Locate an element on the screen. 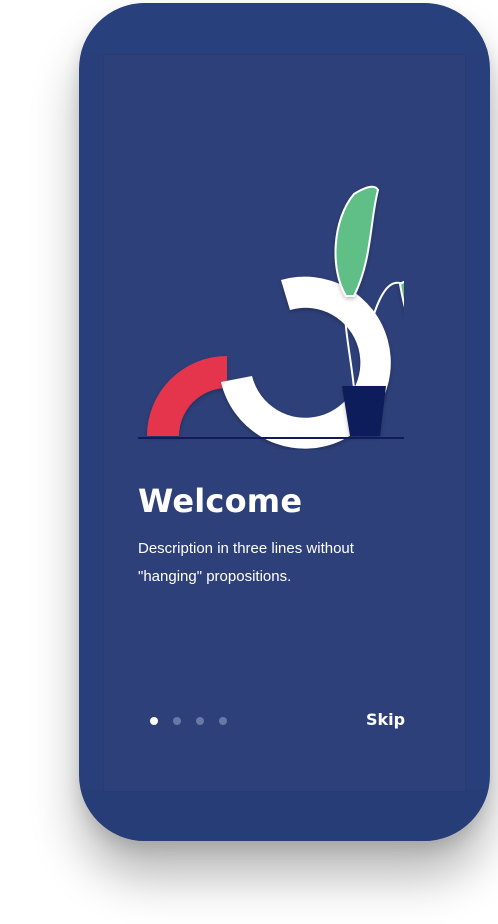  skip-button: Skip is located at coordinates (385, 720).